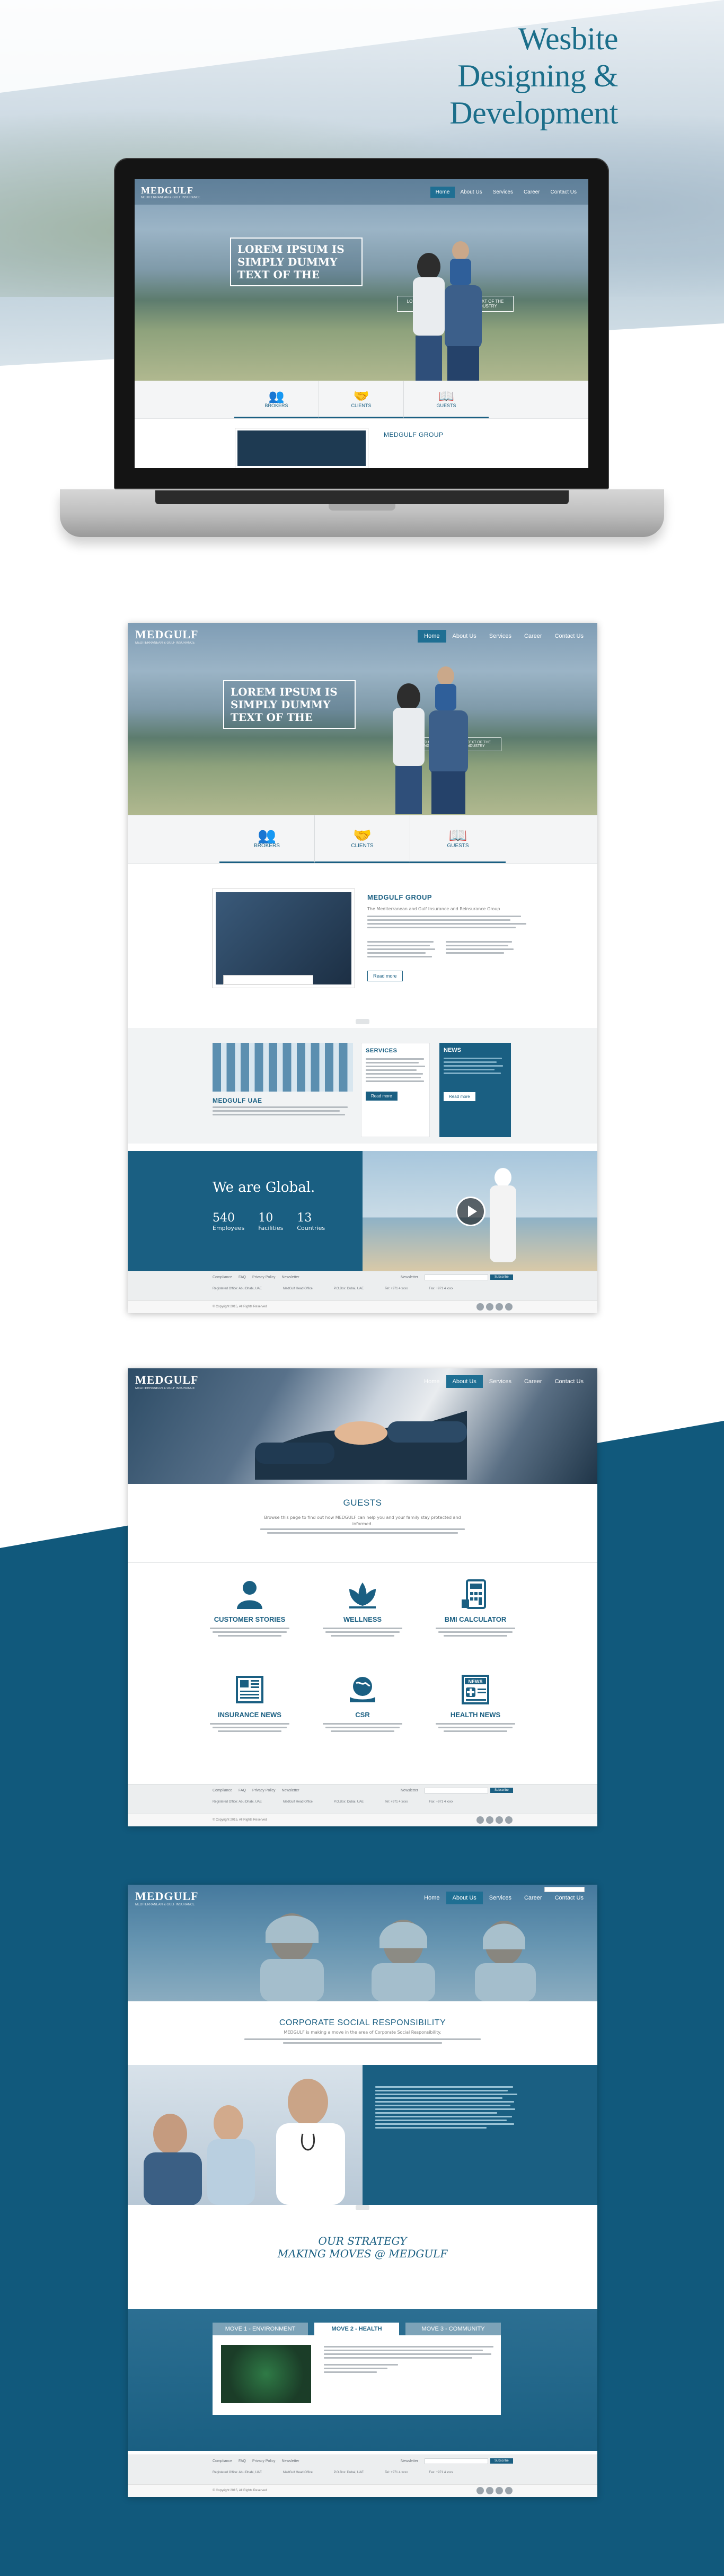 This screenshot has height=2576, width=724. Describe the element at coordinates (362, 1704) in the screenshot. I see `feature-csr: CSR` at that location.